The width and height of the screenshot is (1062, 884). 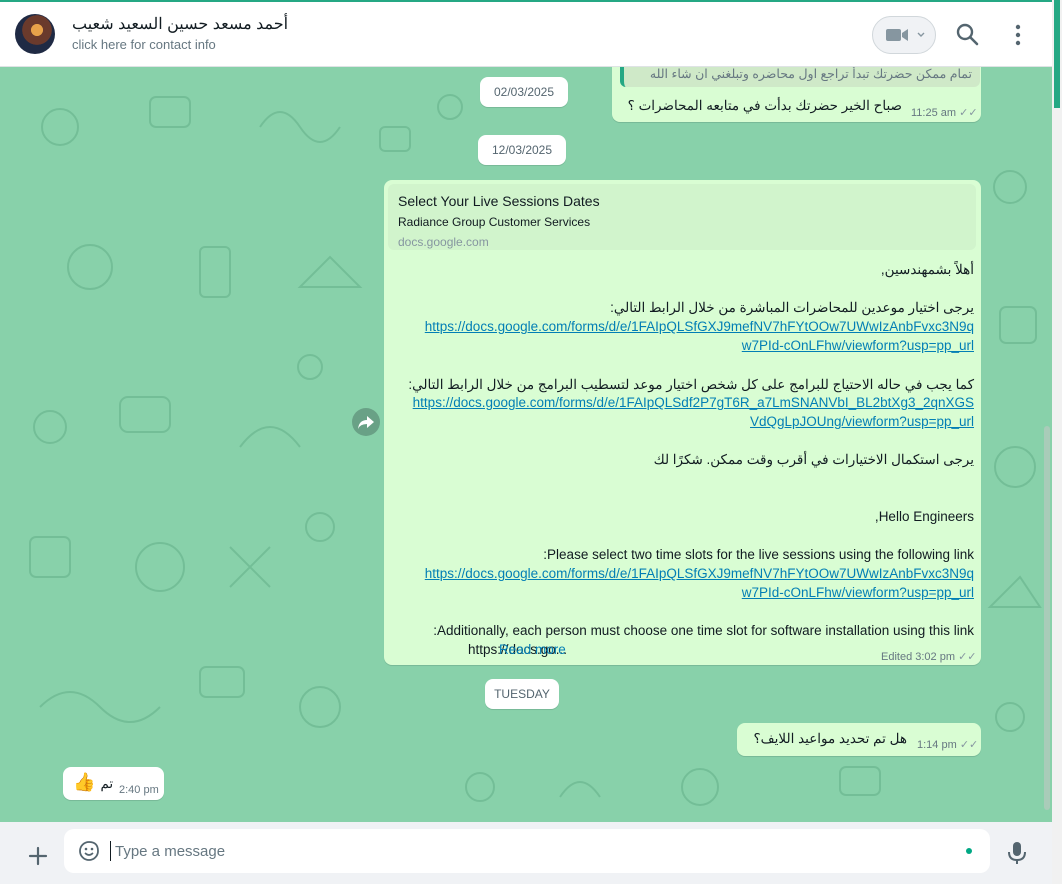 What do you see at coordinates (1047, 618) in the screenshot?
I see `chat-scrollbar-thumb` at bounding box center [1047, 618].